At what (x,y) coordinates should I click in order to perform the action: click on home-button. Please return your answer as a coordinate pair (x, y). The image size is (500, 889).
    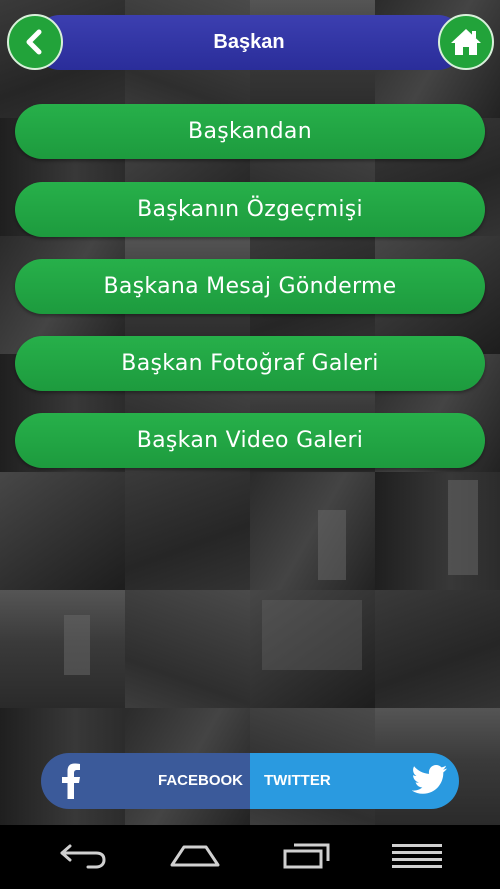
    Looking at the image, I should click on (466, 42).